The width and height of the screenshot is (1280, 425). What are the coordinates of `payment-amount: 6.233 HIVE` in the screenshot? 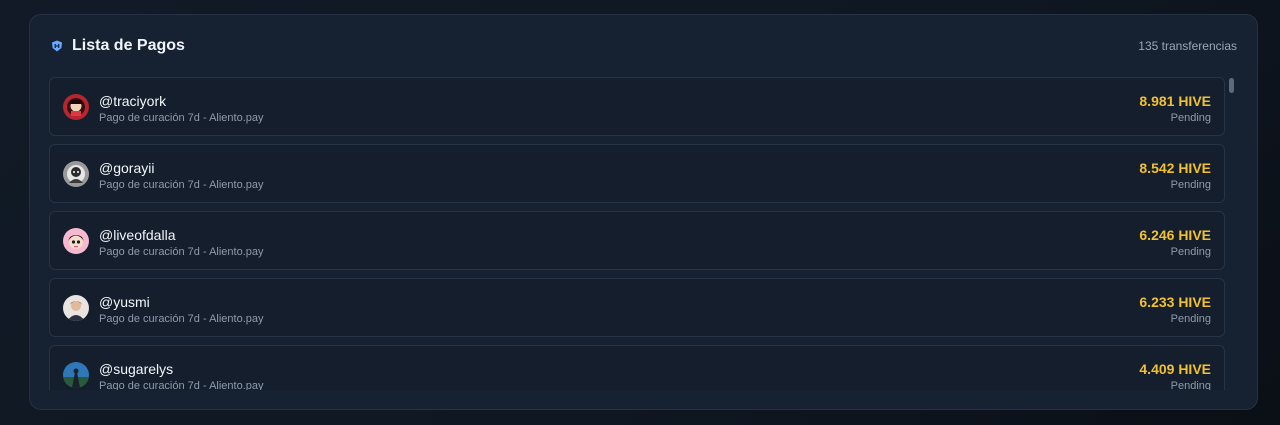 It's located at (1175, 302).